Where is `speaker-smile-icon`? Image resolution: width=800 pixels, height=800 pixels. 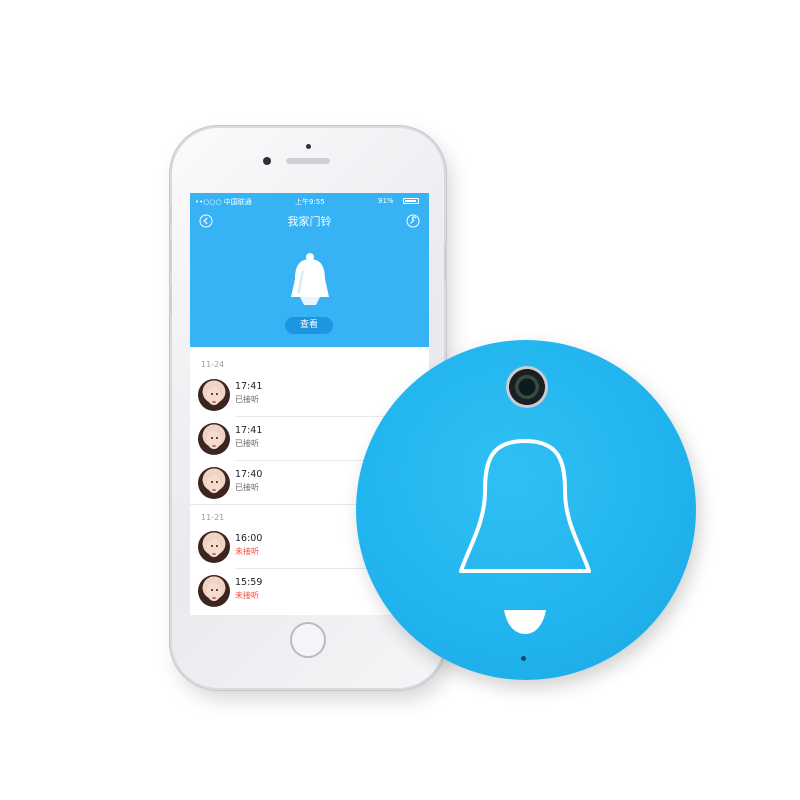 speaker-smile-icon is located at coordinates (525, 622).